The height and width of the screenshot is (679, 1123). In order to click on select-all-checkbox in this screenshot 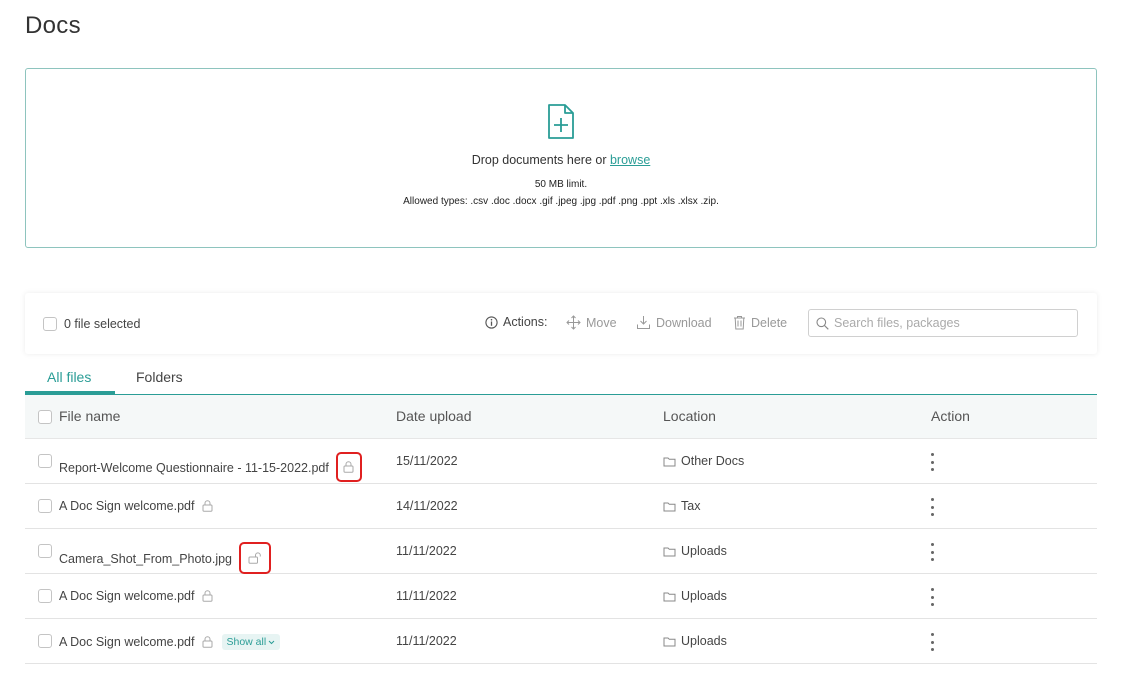, I will do `click(50, 324)`.